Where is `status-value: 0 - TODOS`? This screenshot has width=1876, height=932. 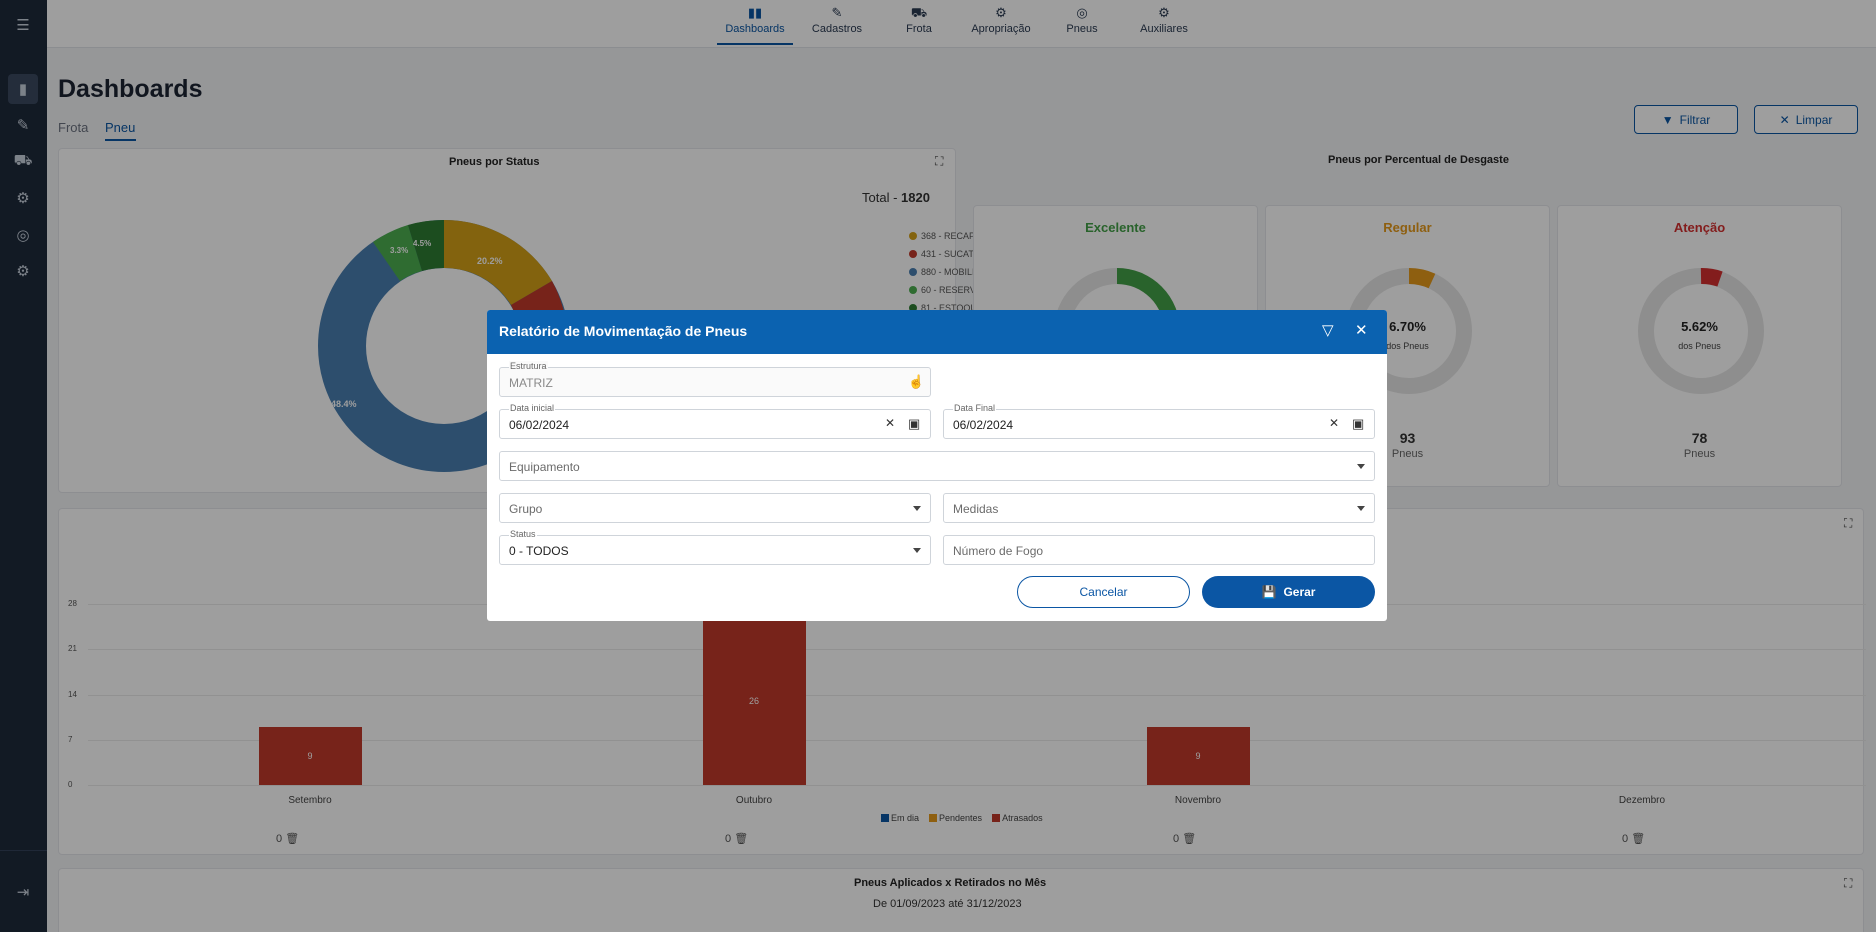 status-value: 0 - TODOS is located at coordinates (539, 551).